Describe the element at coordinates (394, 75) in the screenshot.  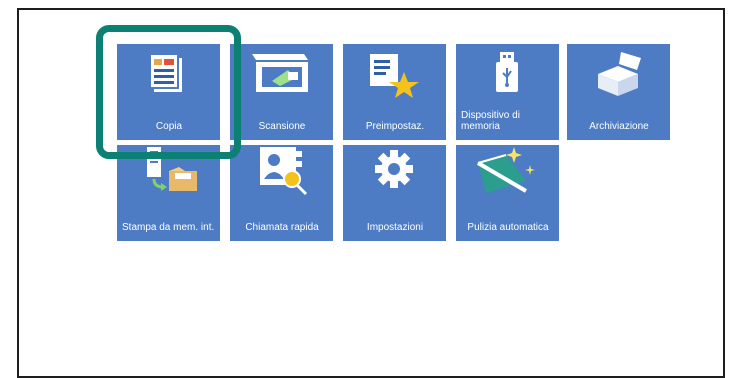
I see `preset-star-icon` at that location.